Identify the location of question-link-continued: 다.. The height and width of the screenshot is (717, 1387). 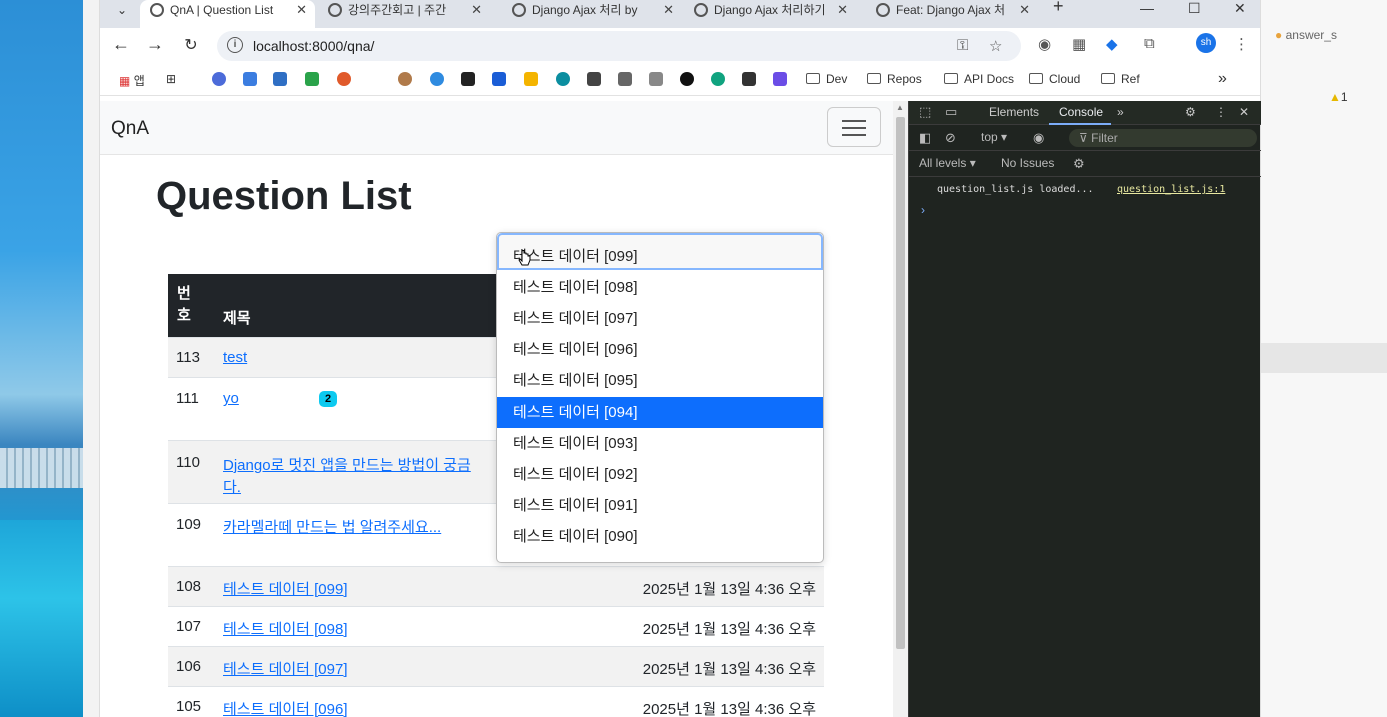
(232, 486).